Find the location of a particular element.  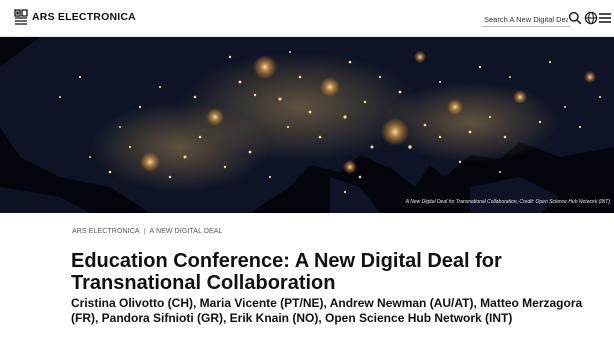

ars-logo-icon is located at coordinates (21, 17).